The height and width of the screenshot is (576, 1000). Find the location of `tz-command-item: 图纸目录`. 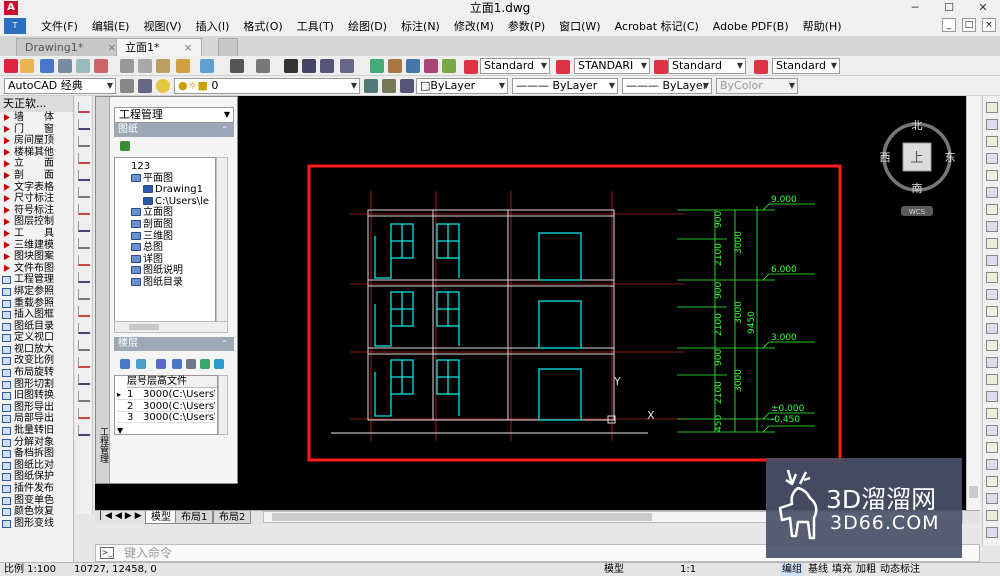

tz-command-item: 图纸目录 is located at coordinates (36, 327).